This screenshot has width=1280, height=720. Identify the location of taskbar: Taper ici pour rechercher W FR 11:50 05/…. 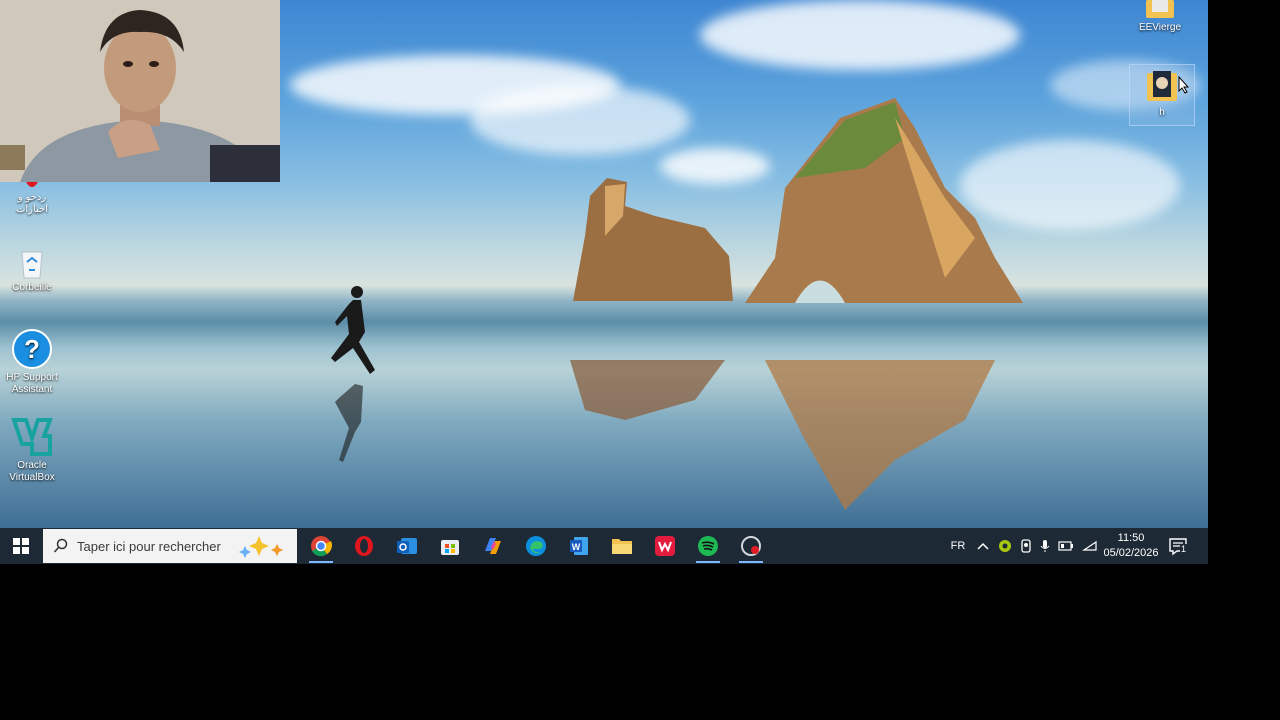
(604, 546).